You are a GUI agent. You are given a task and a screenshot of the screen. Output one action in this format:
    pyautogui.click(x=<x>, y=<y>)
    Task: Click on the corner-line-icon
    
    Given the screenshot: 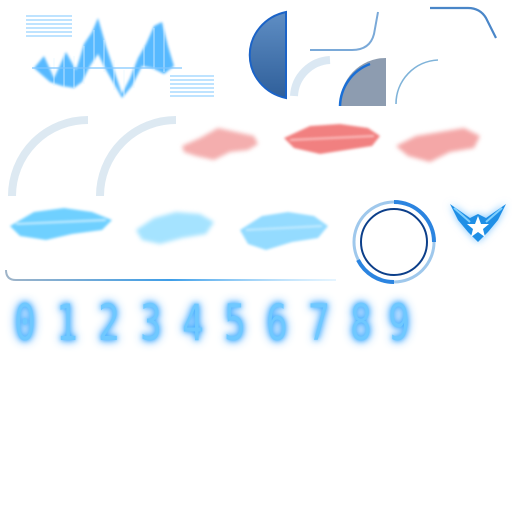 What is the action you would take?
    pyautogui.click(x=403, y=28)
    